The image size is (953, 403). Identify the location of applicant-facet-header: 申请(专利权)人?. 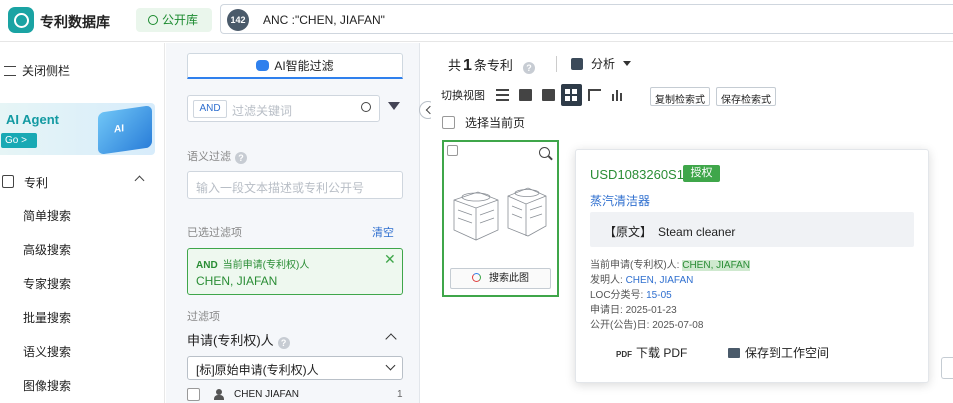
(295, 339).